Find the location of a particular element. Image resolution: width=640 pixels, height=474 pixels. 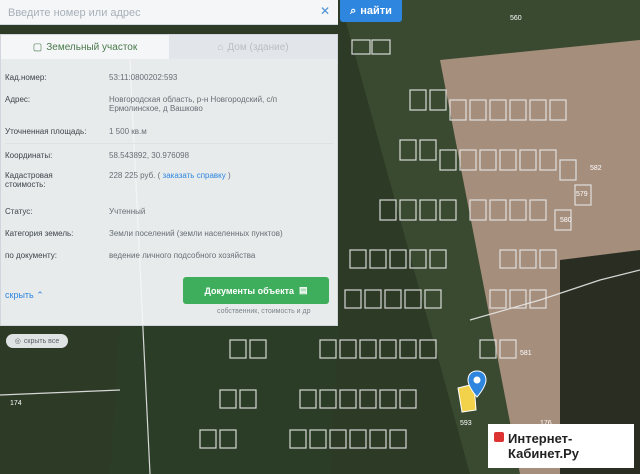

tab-land-plot: ▢ Земельный участок is located at coordinates (85, 47).